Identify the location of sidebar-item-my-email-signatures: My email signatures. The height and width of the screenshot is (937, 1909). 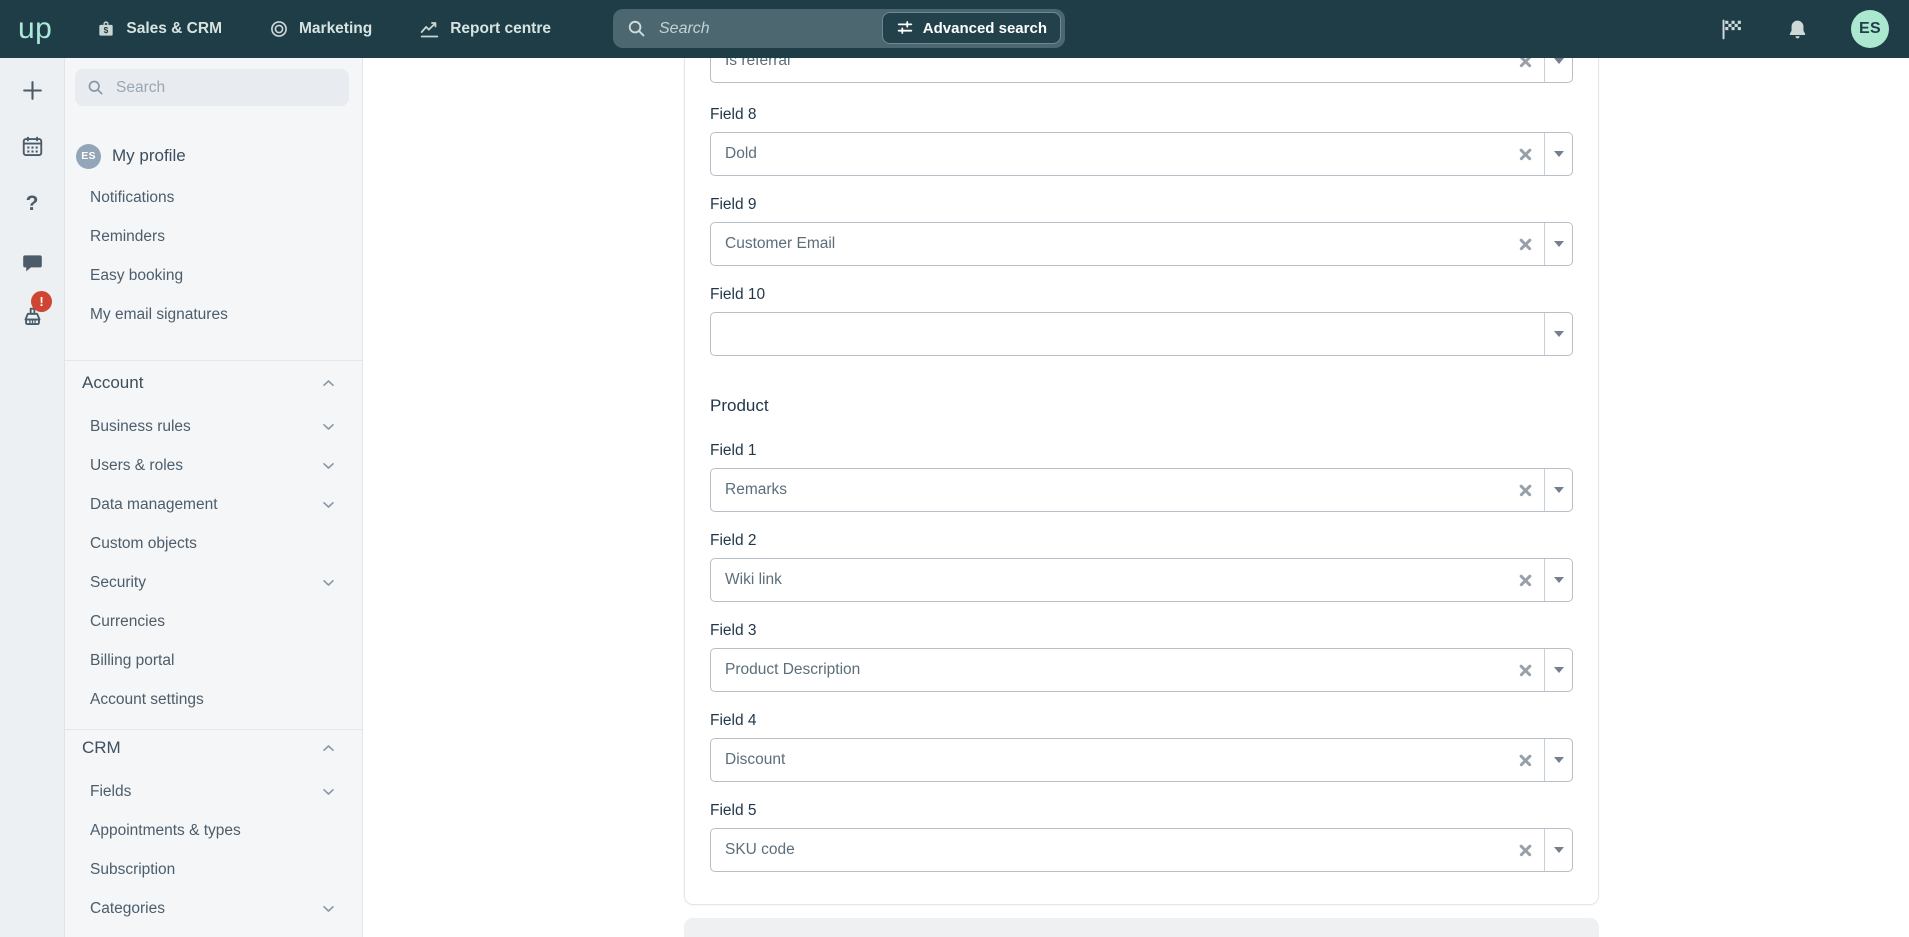
(213, 314).